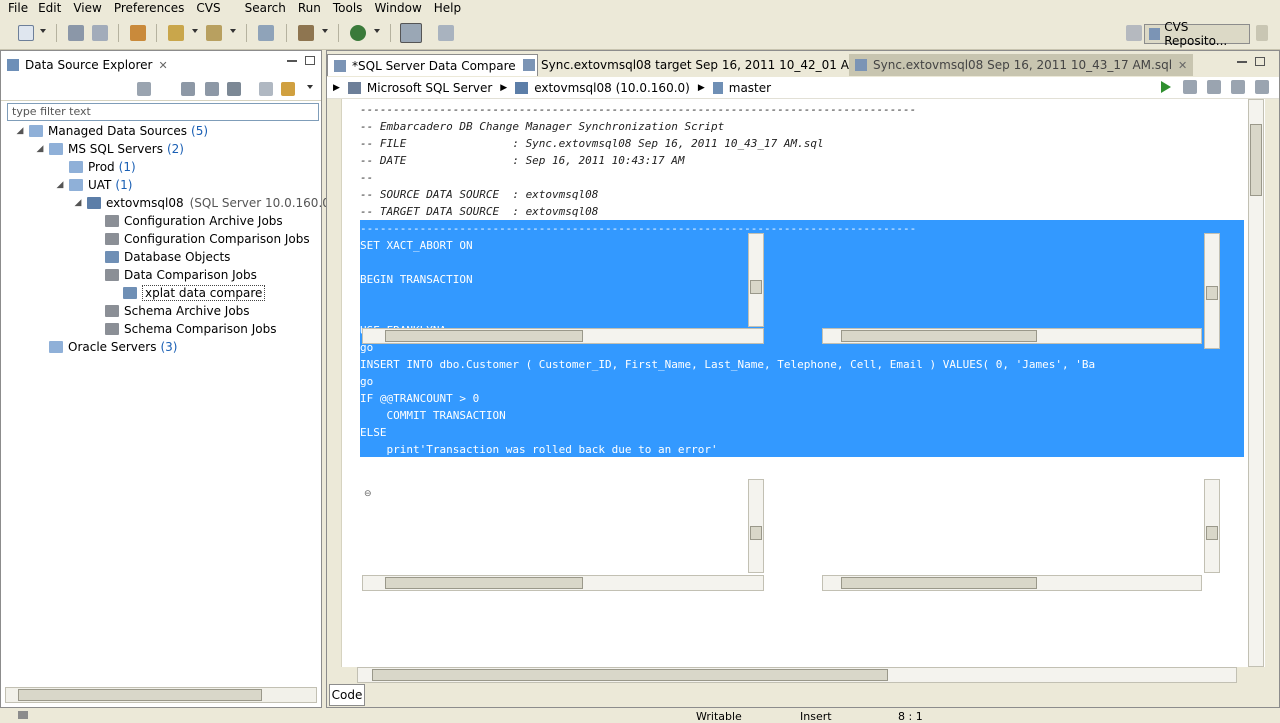  What do you see at coordinates (149, 8) in the screenshot?
I see `menu-preferences: Preferences` at bounding box center [149, 8].